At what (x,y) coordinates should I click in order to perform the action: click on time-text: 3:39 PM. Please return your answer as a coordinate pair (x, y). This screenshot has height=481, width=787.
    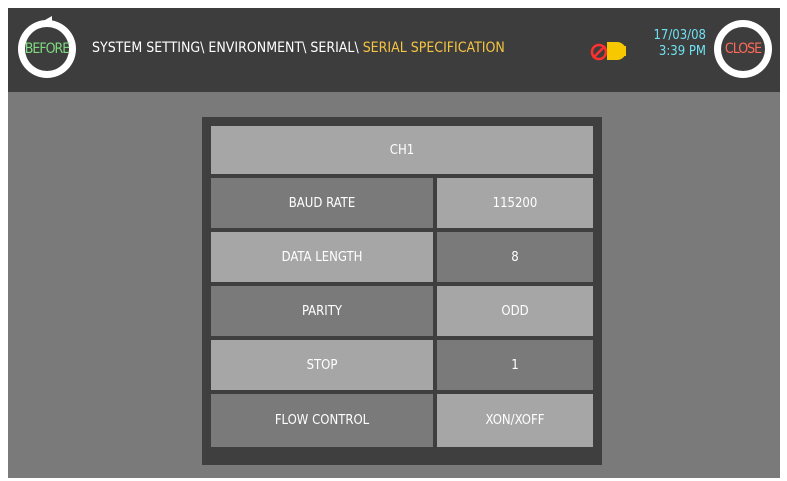
    Looking at the image, I should click on (682, 51).